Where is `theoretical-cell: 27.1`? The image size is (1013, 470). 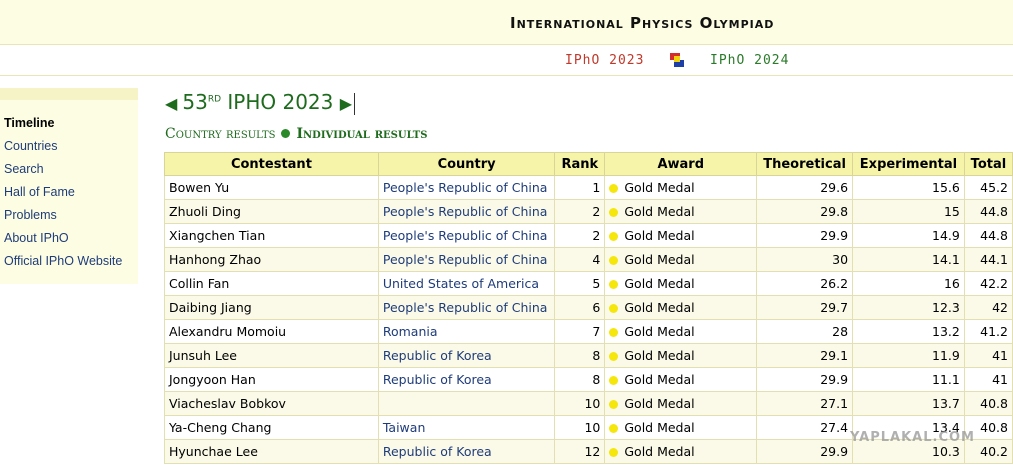 theoretical-cell: 27.1 is located at coordinates (805, 403).